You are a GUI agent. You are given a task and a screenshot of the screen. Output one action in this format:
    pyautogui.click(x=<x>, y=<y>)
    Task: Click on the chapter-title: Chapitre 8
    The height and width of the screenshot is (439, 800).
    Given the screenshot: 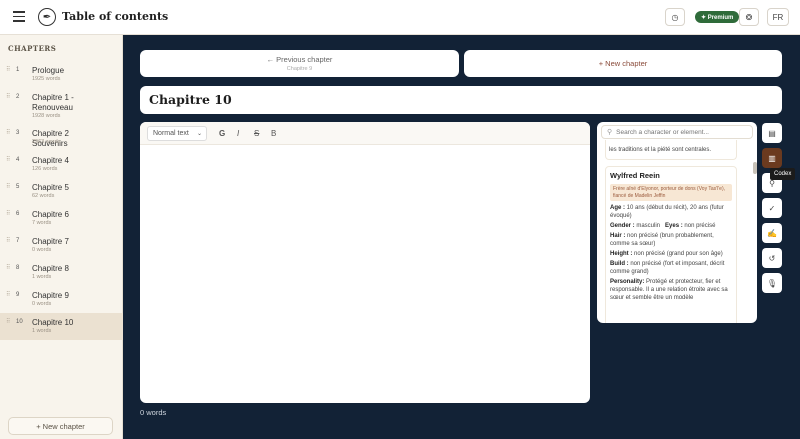 What is the action you would take?
    pyautogui.click(x=50, y=268)
    